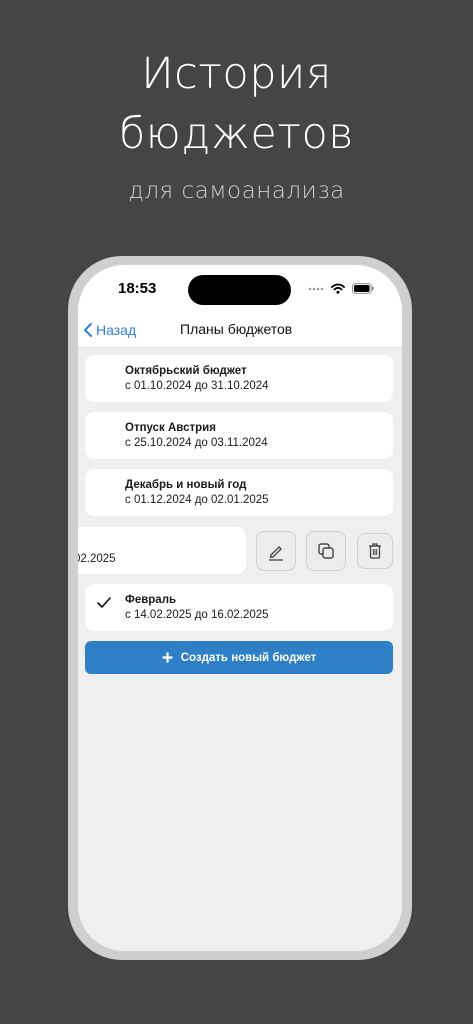 The height and width of the screenshot is (1024, 473). I want to click on budget-dates: с 14.02.2025 до 16.02.2025, so click(197, 615).